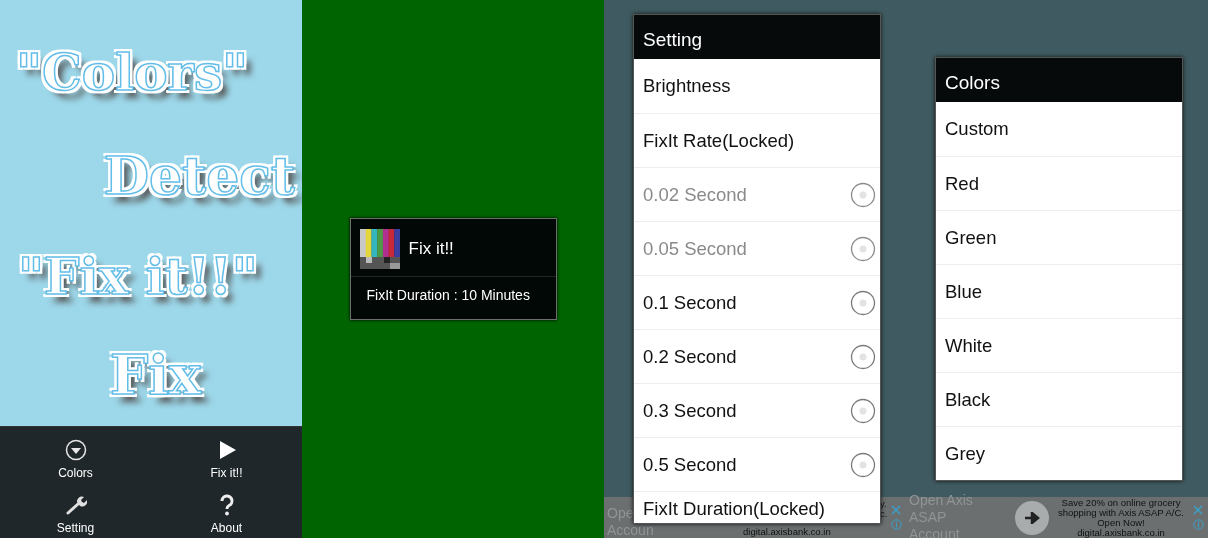  Describe the element at coordinates (1121, 522) in the screenshot. I see `ad-text: Open Now!` at that location.